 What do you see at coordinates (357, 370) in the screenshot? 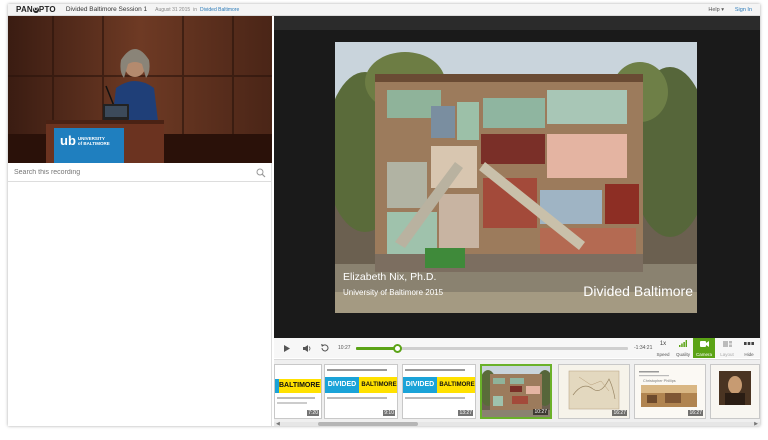
I see `thumb-2-heading` at bounding box center [357, 370].